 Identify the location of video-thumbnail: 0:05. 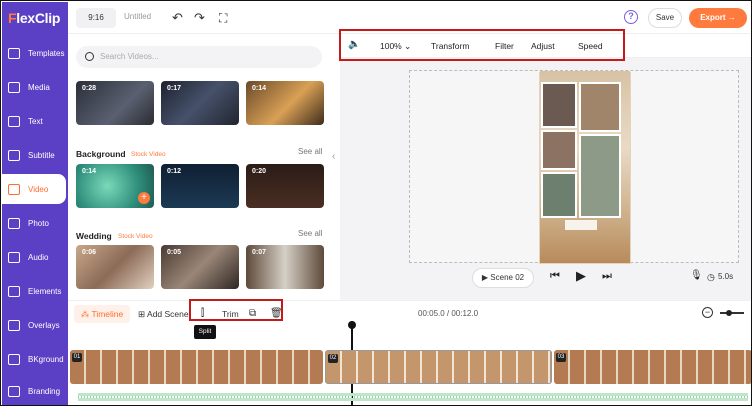
(200, 267).